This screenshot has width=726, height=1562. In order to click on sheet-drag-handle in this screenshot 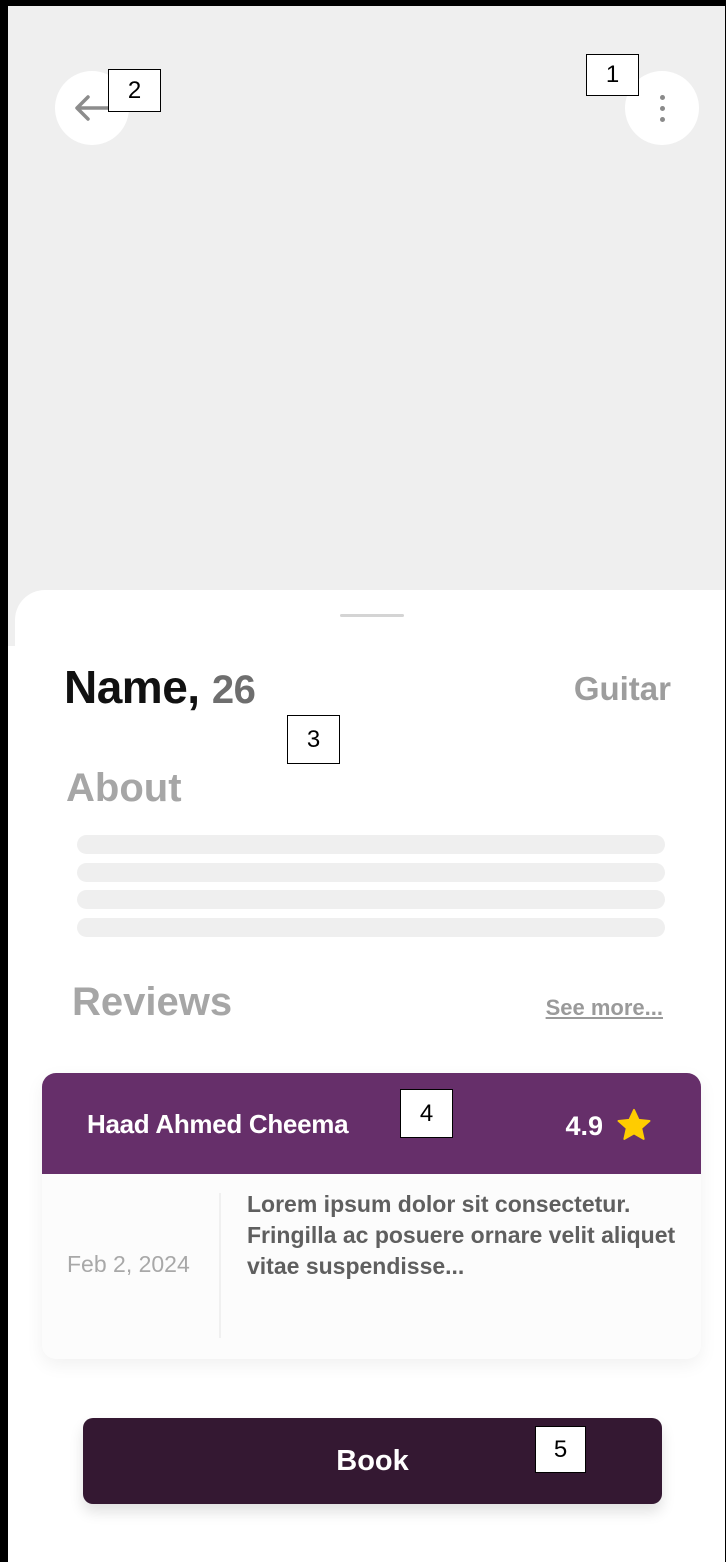, I will do `click(372, 615)`.